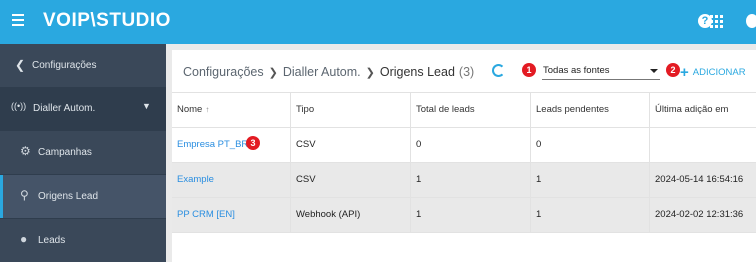  I want to click on record-count: (3), so click(466, 72).